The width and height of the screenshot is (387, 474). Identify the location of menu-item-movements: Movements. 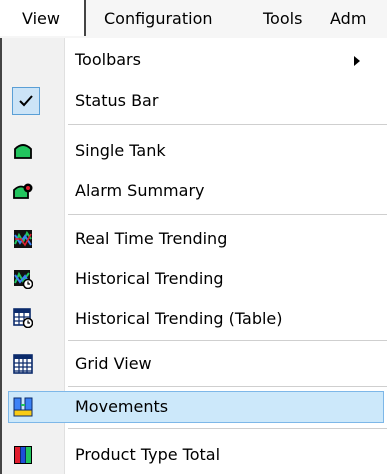
(194, 407).